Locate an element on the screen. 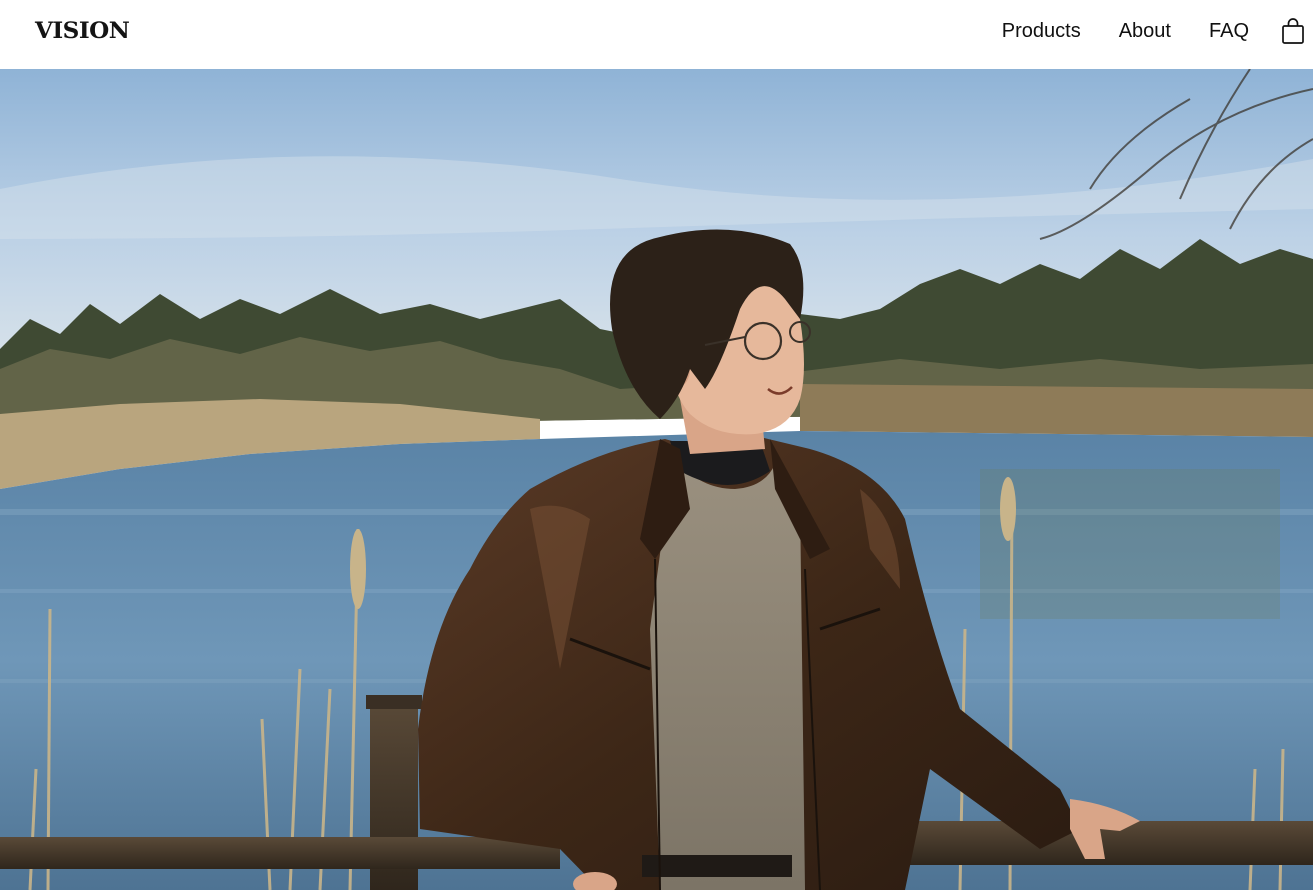 This screenshot has width=1313, height=890. shopping-bag-icon is located at coordinates (1293, 31).